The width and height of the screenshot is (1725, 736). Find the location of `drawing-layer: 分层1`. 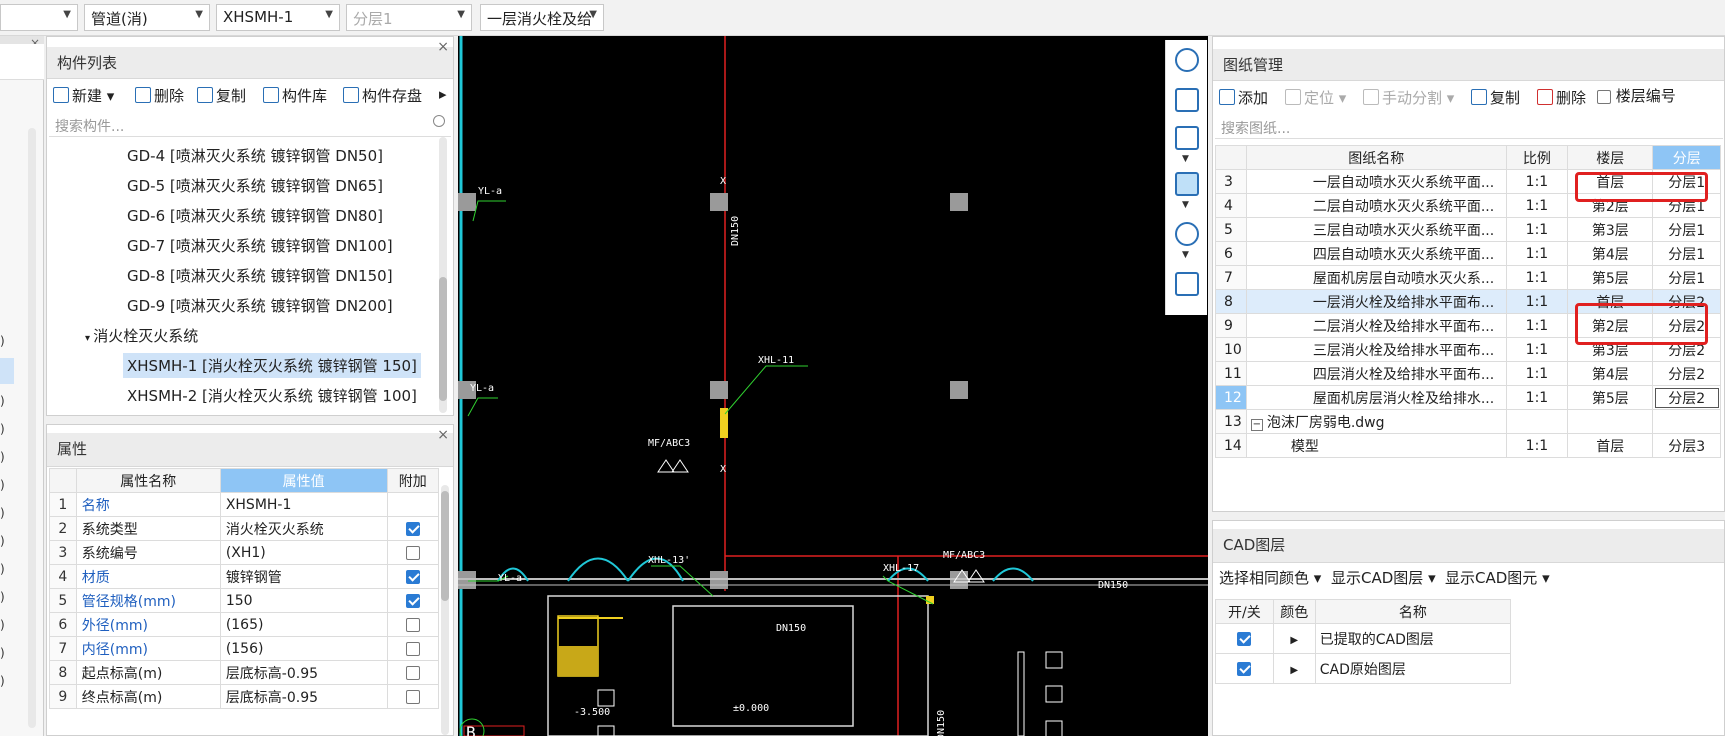

drawing-layer: 分层1 is located at coordinates (1686, 229).